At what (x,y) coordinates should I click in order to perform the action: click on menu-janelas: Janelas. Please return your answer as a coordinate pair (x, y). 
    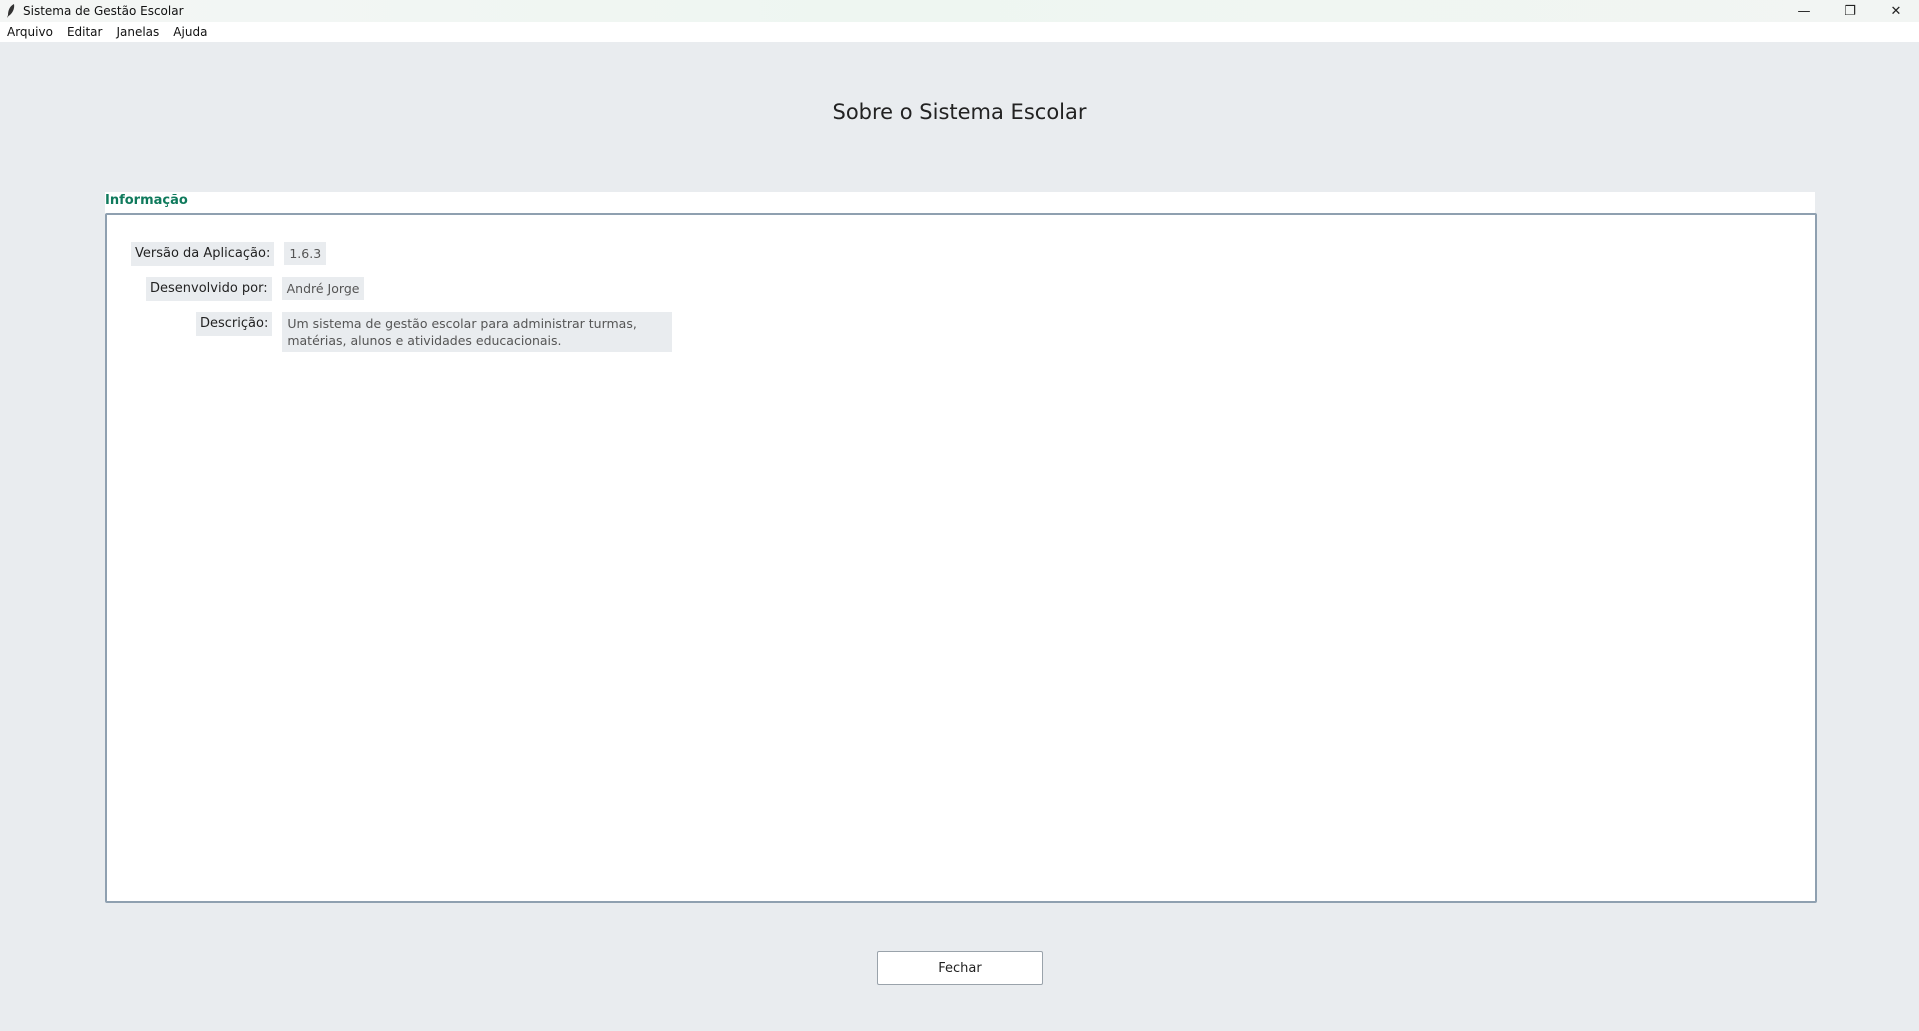
    Looking at the image, I should click on (137, 32).